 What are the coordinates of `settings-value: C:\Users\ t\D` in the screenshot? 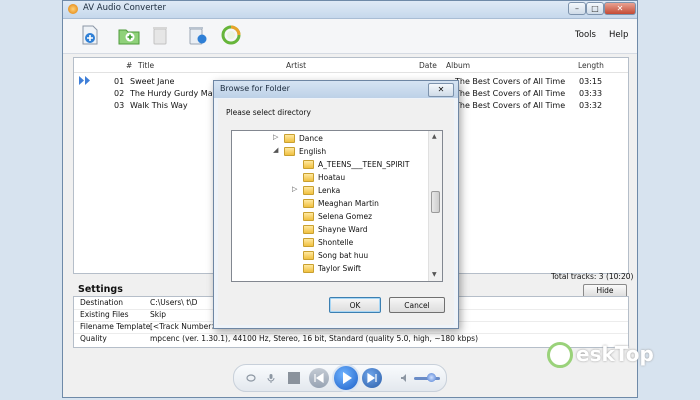 It's located at (174, 302).